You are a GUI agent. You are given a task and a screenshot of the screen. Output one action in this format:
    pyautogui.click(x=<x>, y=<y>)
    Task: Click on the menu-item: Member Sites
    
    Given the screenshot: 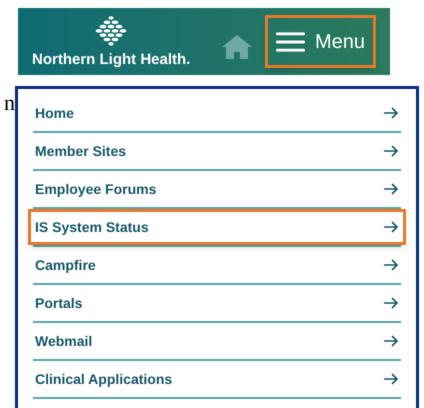 What is the action you would take?
    pyautogui.click(x=217, y=151)
    